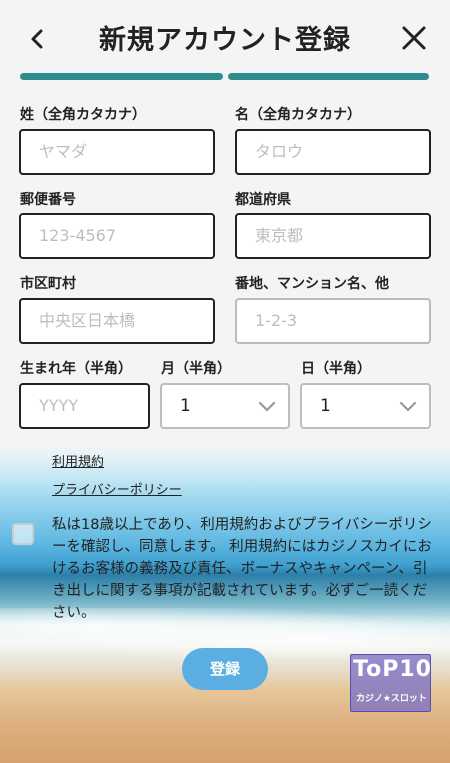  I want to click on last-name-label: 姓（全角カタカナ）, so click(83, 115).